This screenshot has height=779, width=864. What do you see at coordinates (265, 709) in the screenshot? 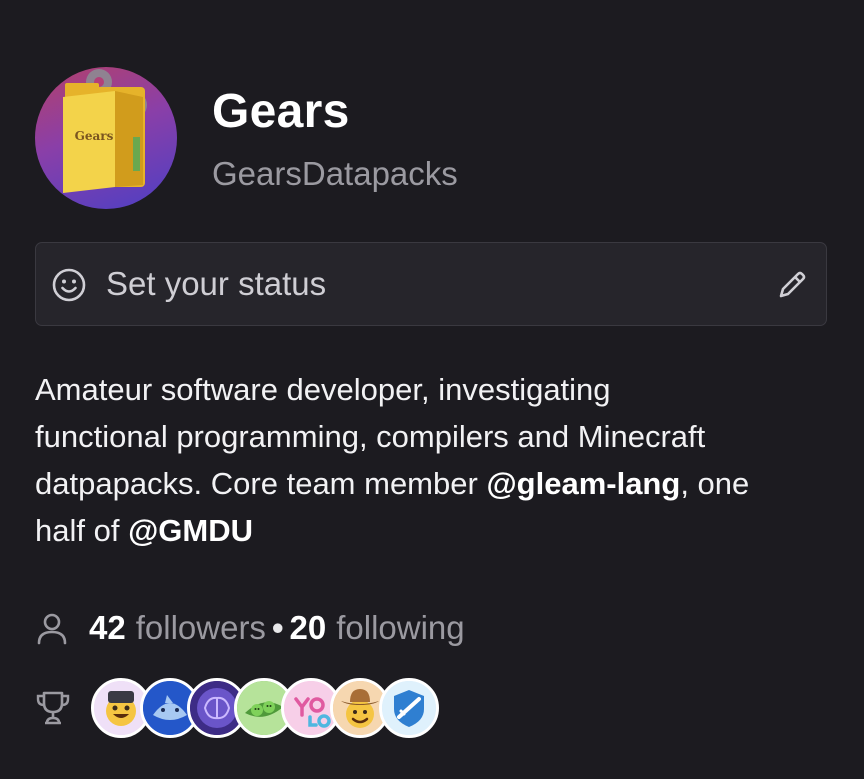
I see `achievements-row` at bounding box center [265, 709].